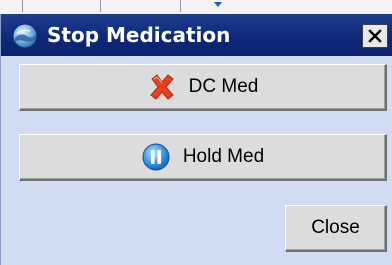  Describe the element at coordinates (196, 7) in the screenshot. I see `background-window-strip` at that location.